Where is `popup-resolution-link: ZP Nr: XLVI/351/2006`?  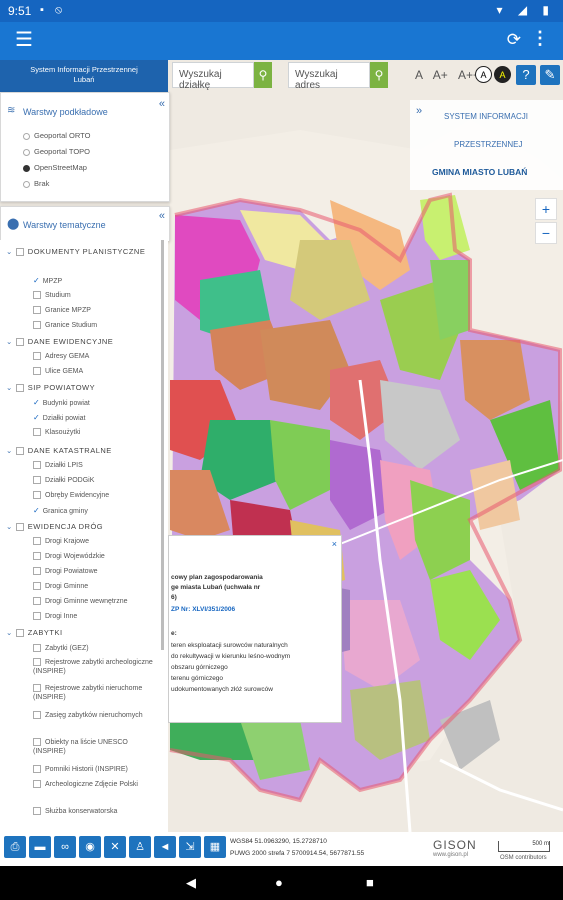
popup-resolution-link: ZP Nr: XLVI/351/2006 is located at coordinates (203, 609).